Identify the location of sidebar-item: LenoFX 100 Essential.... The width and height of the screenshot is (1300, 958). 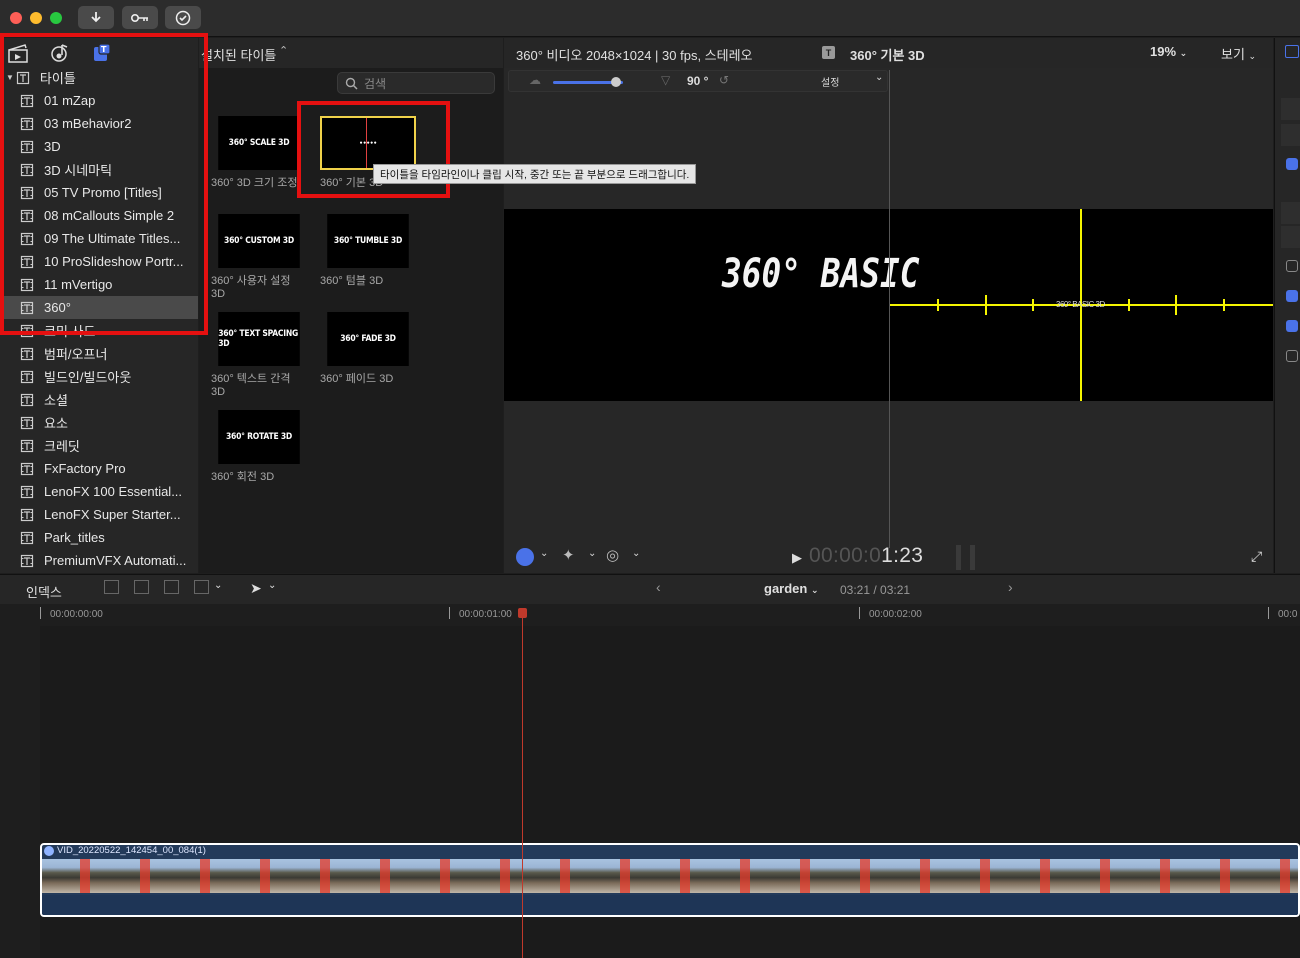
(99, 491).